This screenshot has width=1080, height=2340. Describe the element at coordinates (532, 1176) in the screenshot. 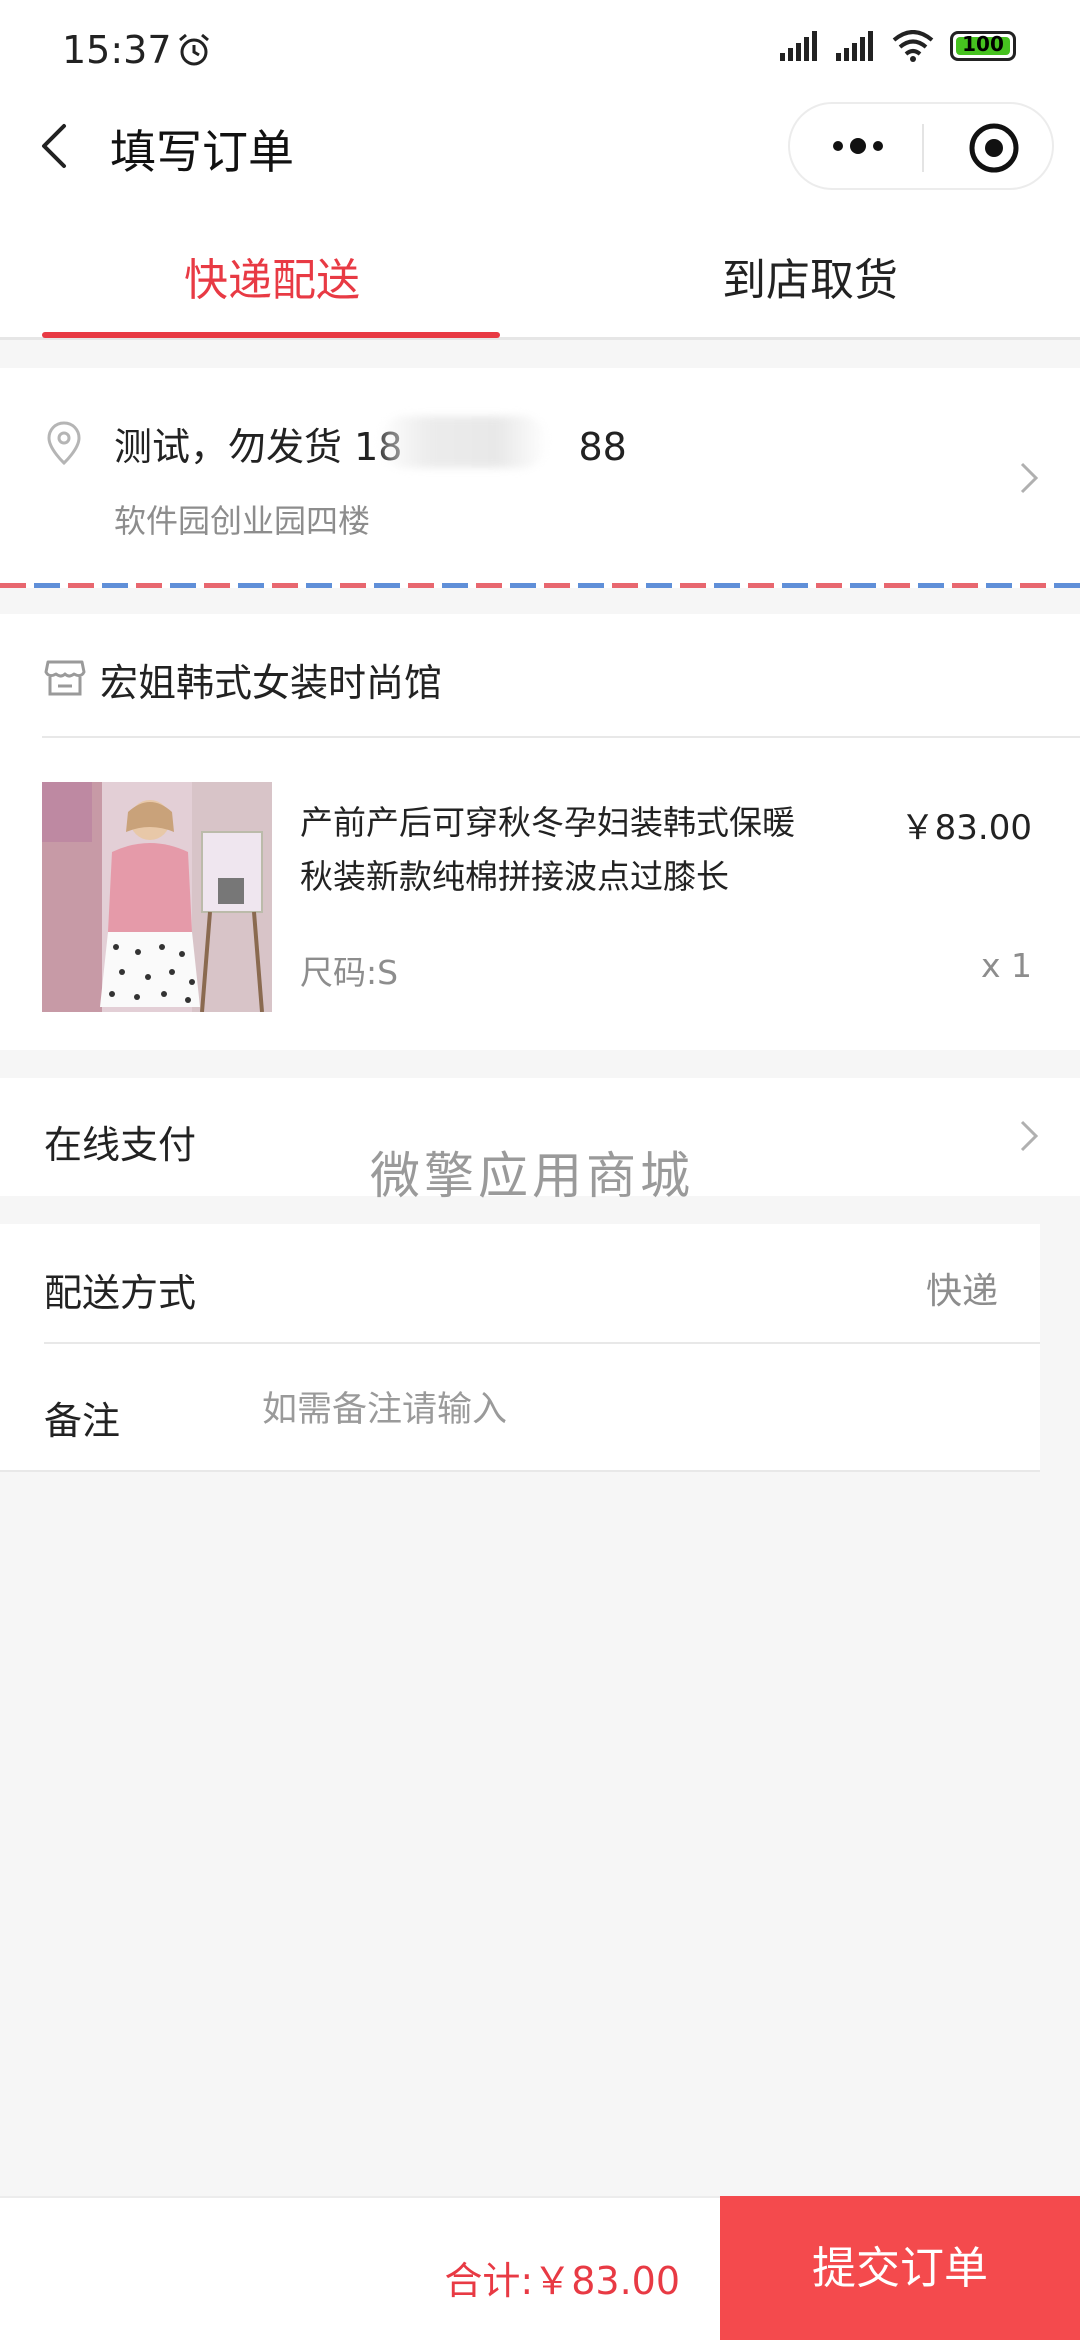

I see `watermark-text: 微擎应用商城` at that location.